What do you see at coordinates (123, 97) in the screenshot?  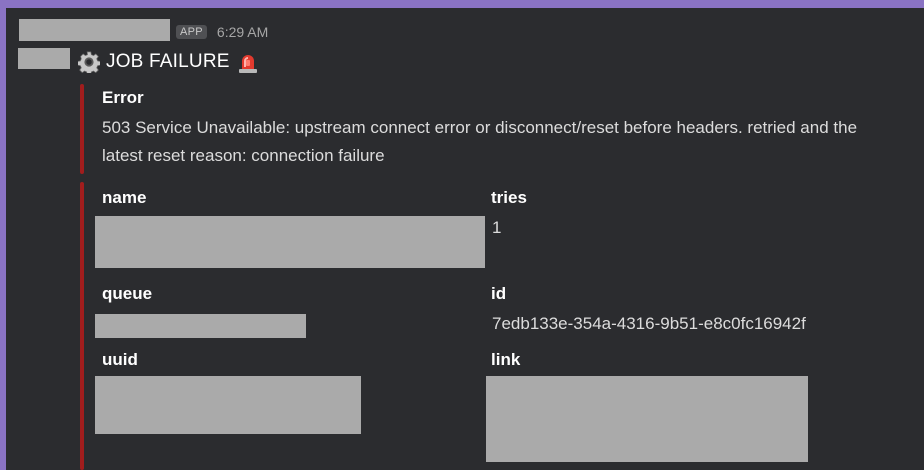 I see `error-label: Error` at bounding box center [123, 97].